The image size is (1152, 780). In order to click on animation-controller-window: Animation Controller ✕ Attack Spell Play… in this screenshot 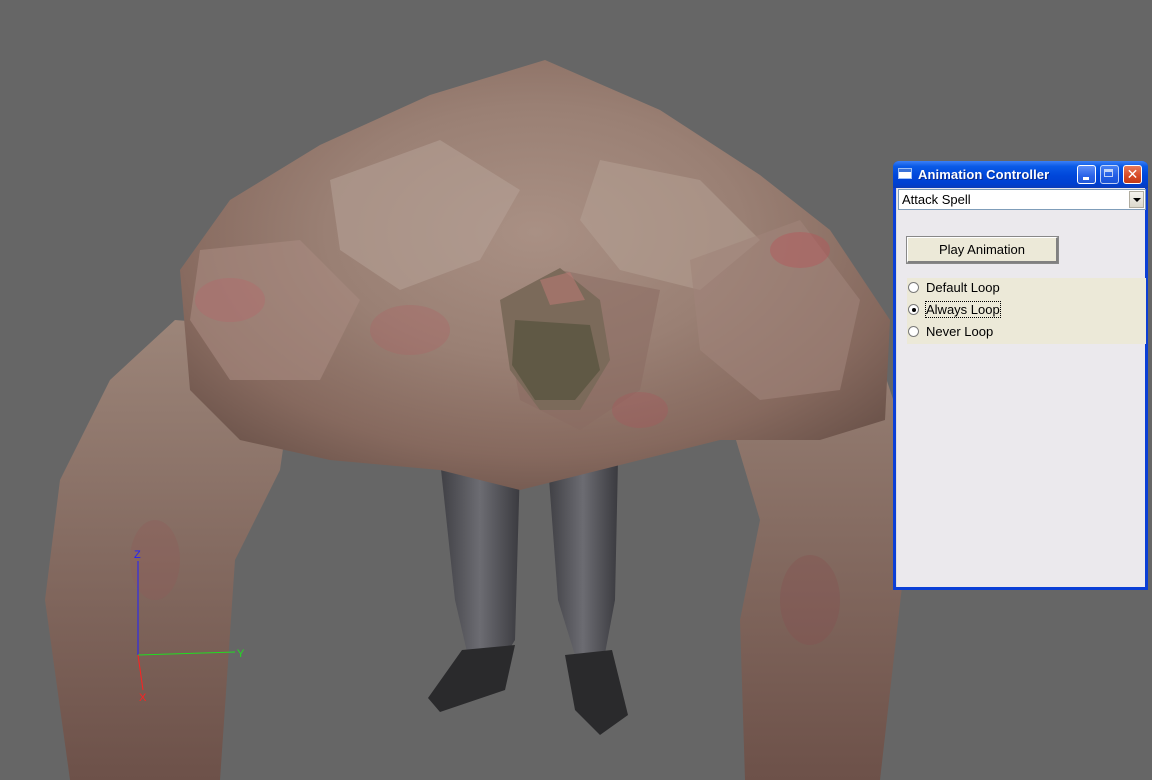, I will do `click(1020, 375)`.